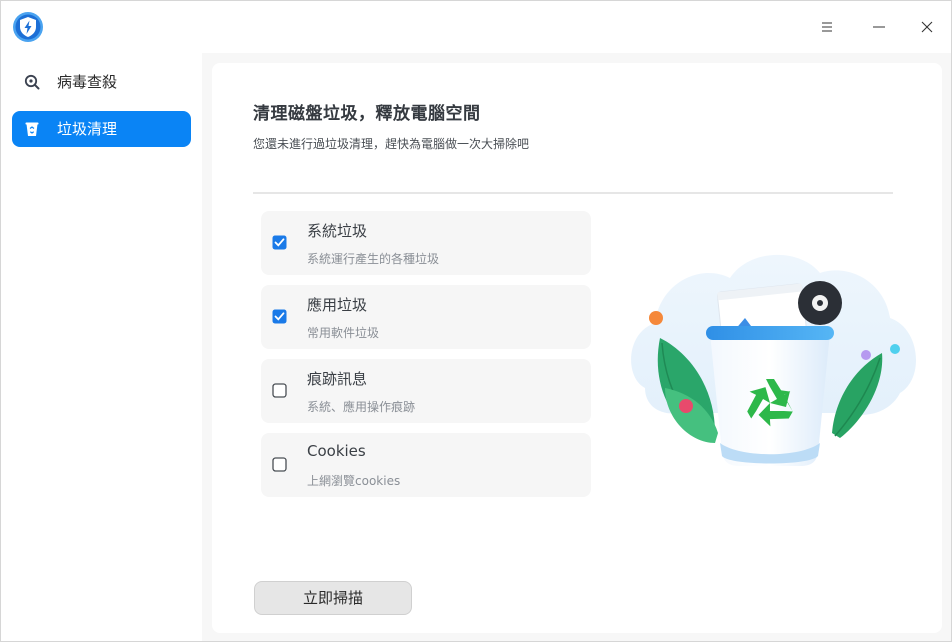  What do you see at coordinates (476, 27) in the screenshot?
I see `title-bar` at bounding box center [476, 27].